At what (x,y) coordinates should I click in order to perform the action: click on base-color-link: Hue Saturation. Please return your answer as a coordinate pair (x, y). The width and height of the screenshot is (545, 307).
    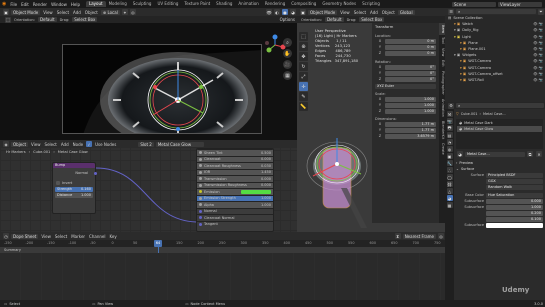
    Looking at the image, I should click on (514, 195).